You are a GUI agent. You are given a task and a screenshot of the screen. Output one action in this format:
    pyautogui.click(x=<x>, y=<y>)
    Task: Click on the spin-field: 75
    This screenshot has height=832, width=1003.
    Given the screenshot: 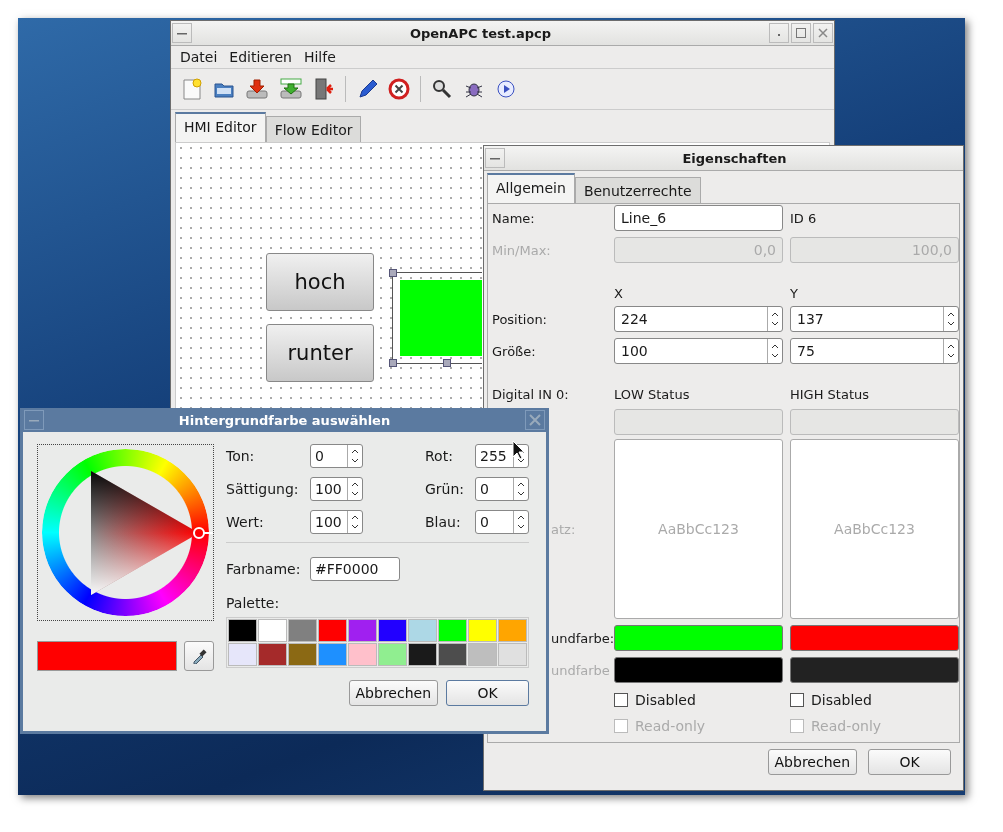 What is the action you would take?
    pyautogui.click(x=874, y=351)
    